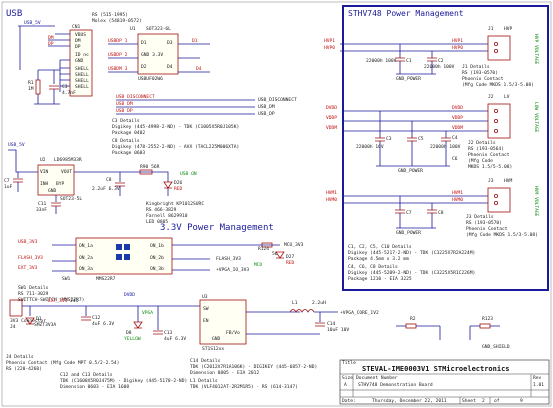 This screenshot has height=408, width=553. What do you see at coordinates (216, 339) in the screenshot?
I see `svg-text: GND` at bounding box center [216, 339].